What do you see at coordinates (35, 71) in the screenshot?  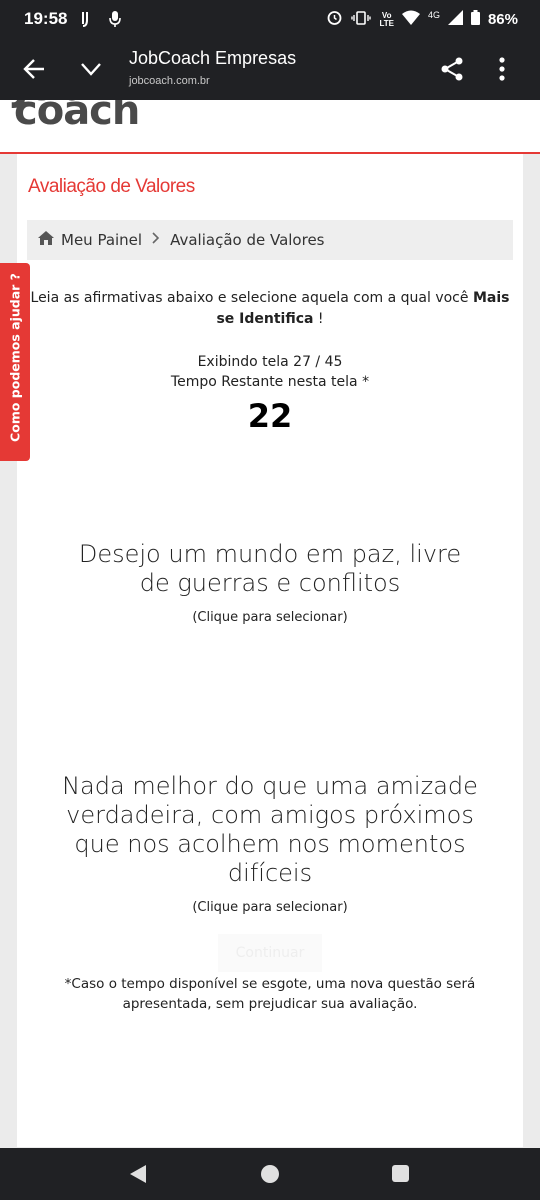 I see `back-arrow-icon` at bounding box center [35, 71].